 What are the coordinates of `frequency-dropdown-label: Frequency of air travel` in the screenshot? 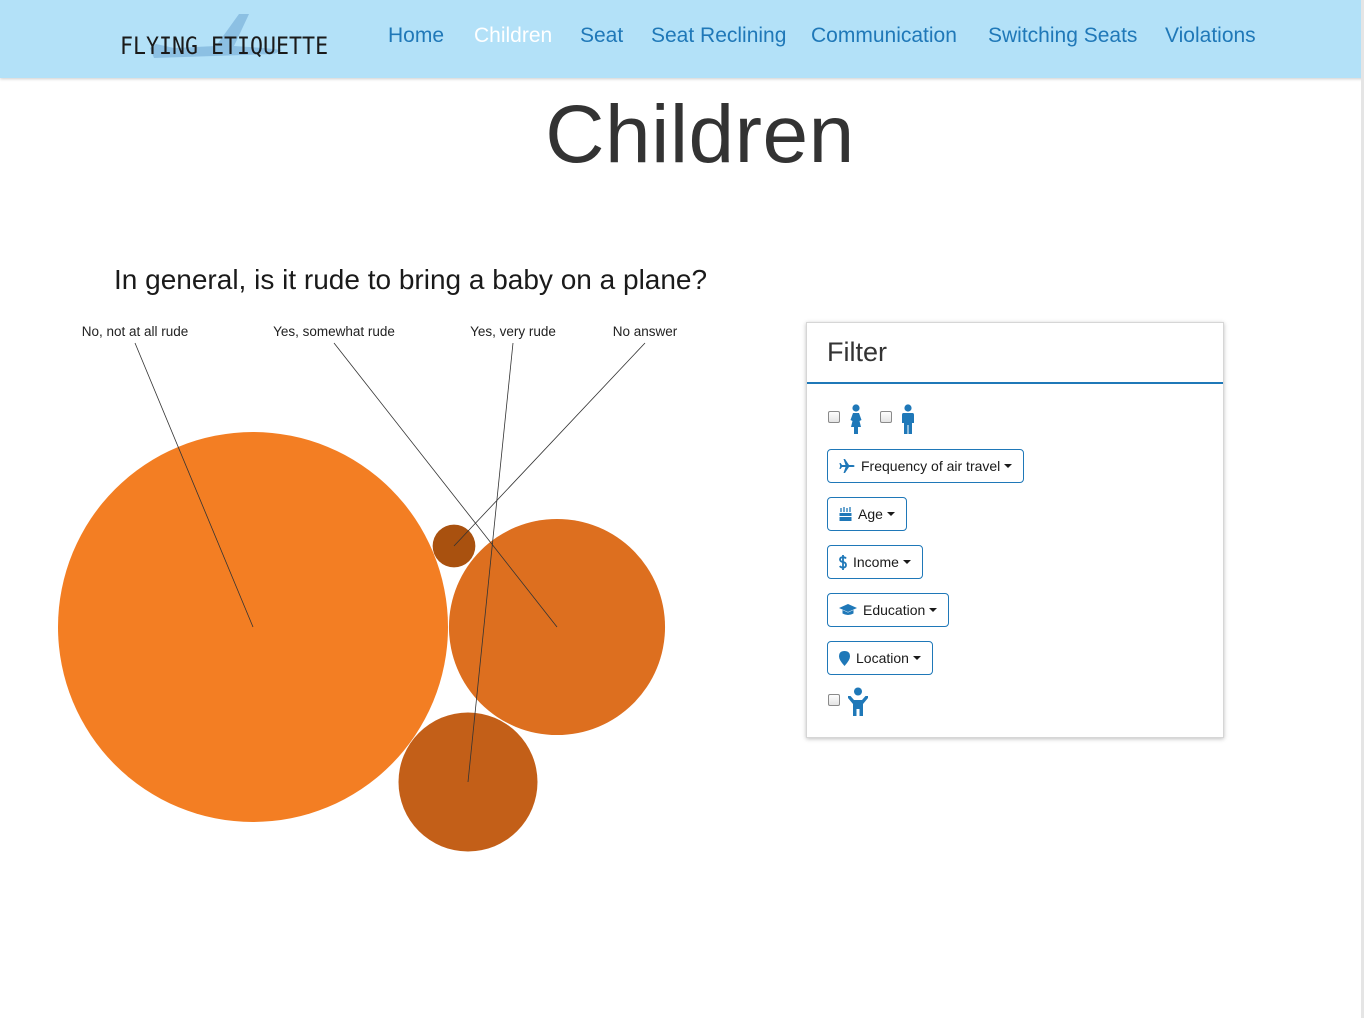 It's located at (931, 466).